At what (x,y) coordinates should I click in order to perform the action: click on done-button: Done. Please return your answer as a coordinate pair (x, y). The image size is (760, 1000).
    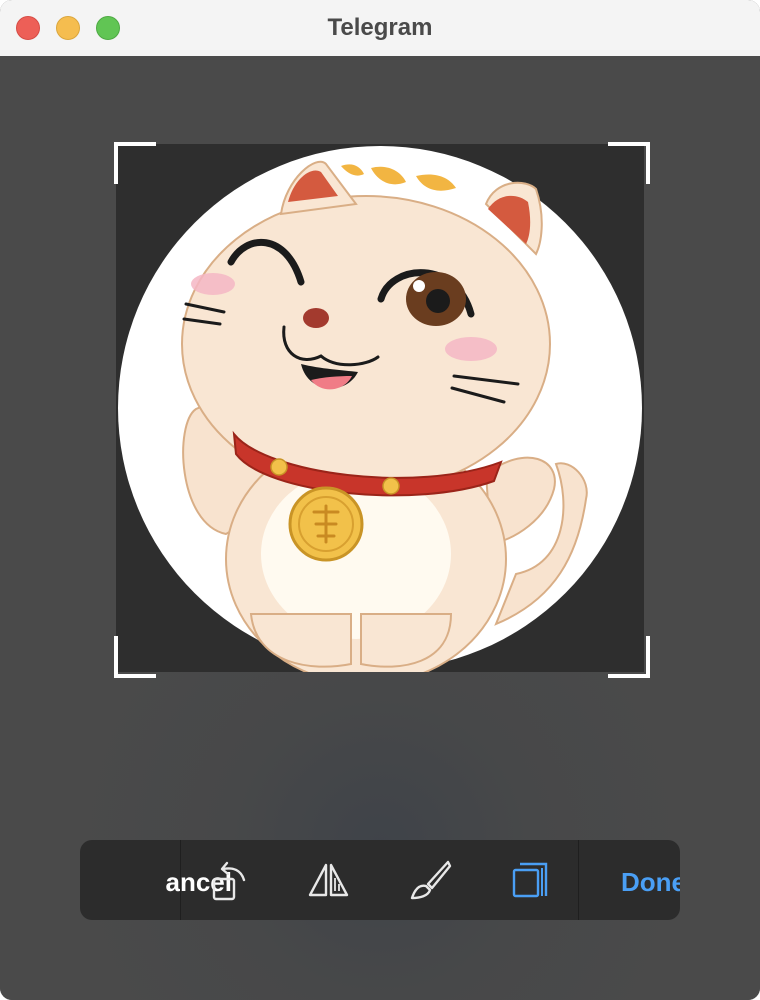
    Looking at the image, I should click on (650, 880).